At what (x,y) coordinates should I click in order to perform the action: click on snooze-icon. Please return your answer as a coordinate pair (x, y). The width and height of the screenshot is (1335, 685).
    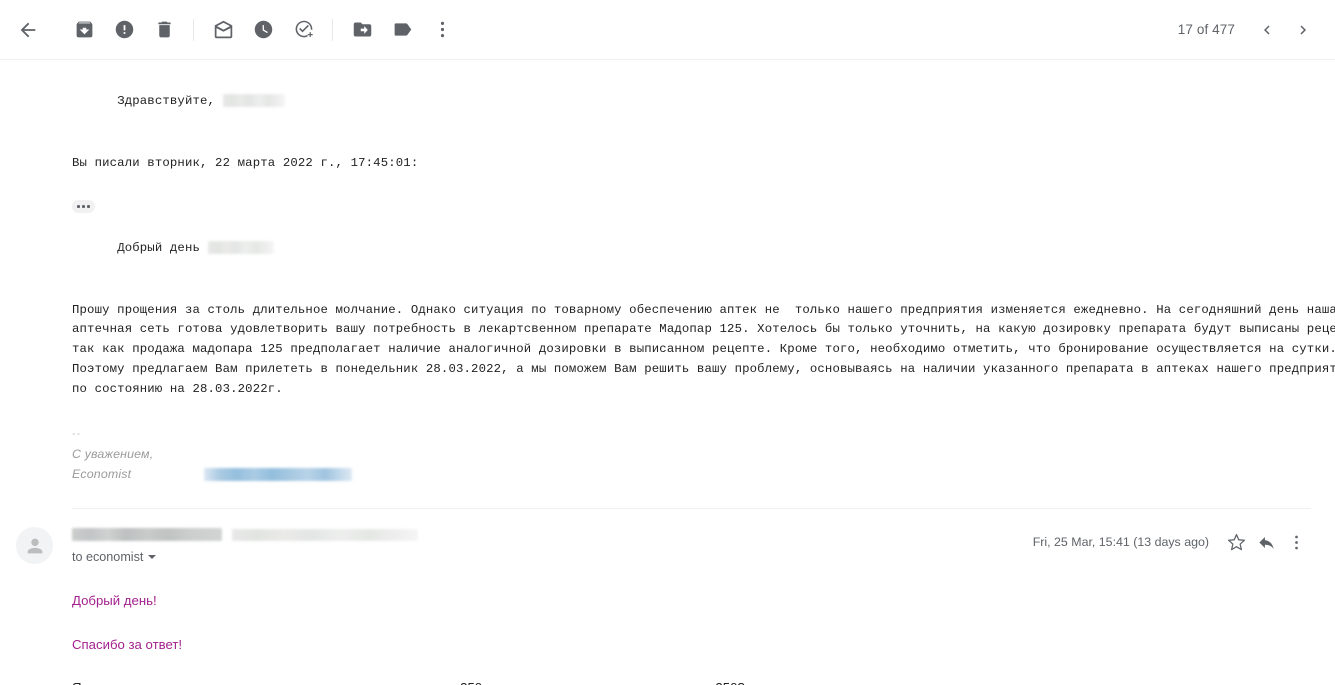
    Looking at the image, I should click on (263, 29).